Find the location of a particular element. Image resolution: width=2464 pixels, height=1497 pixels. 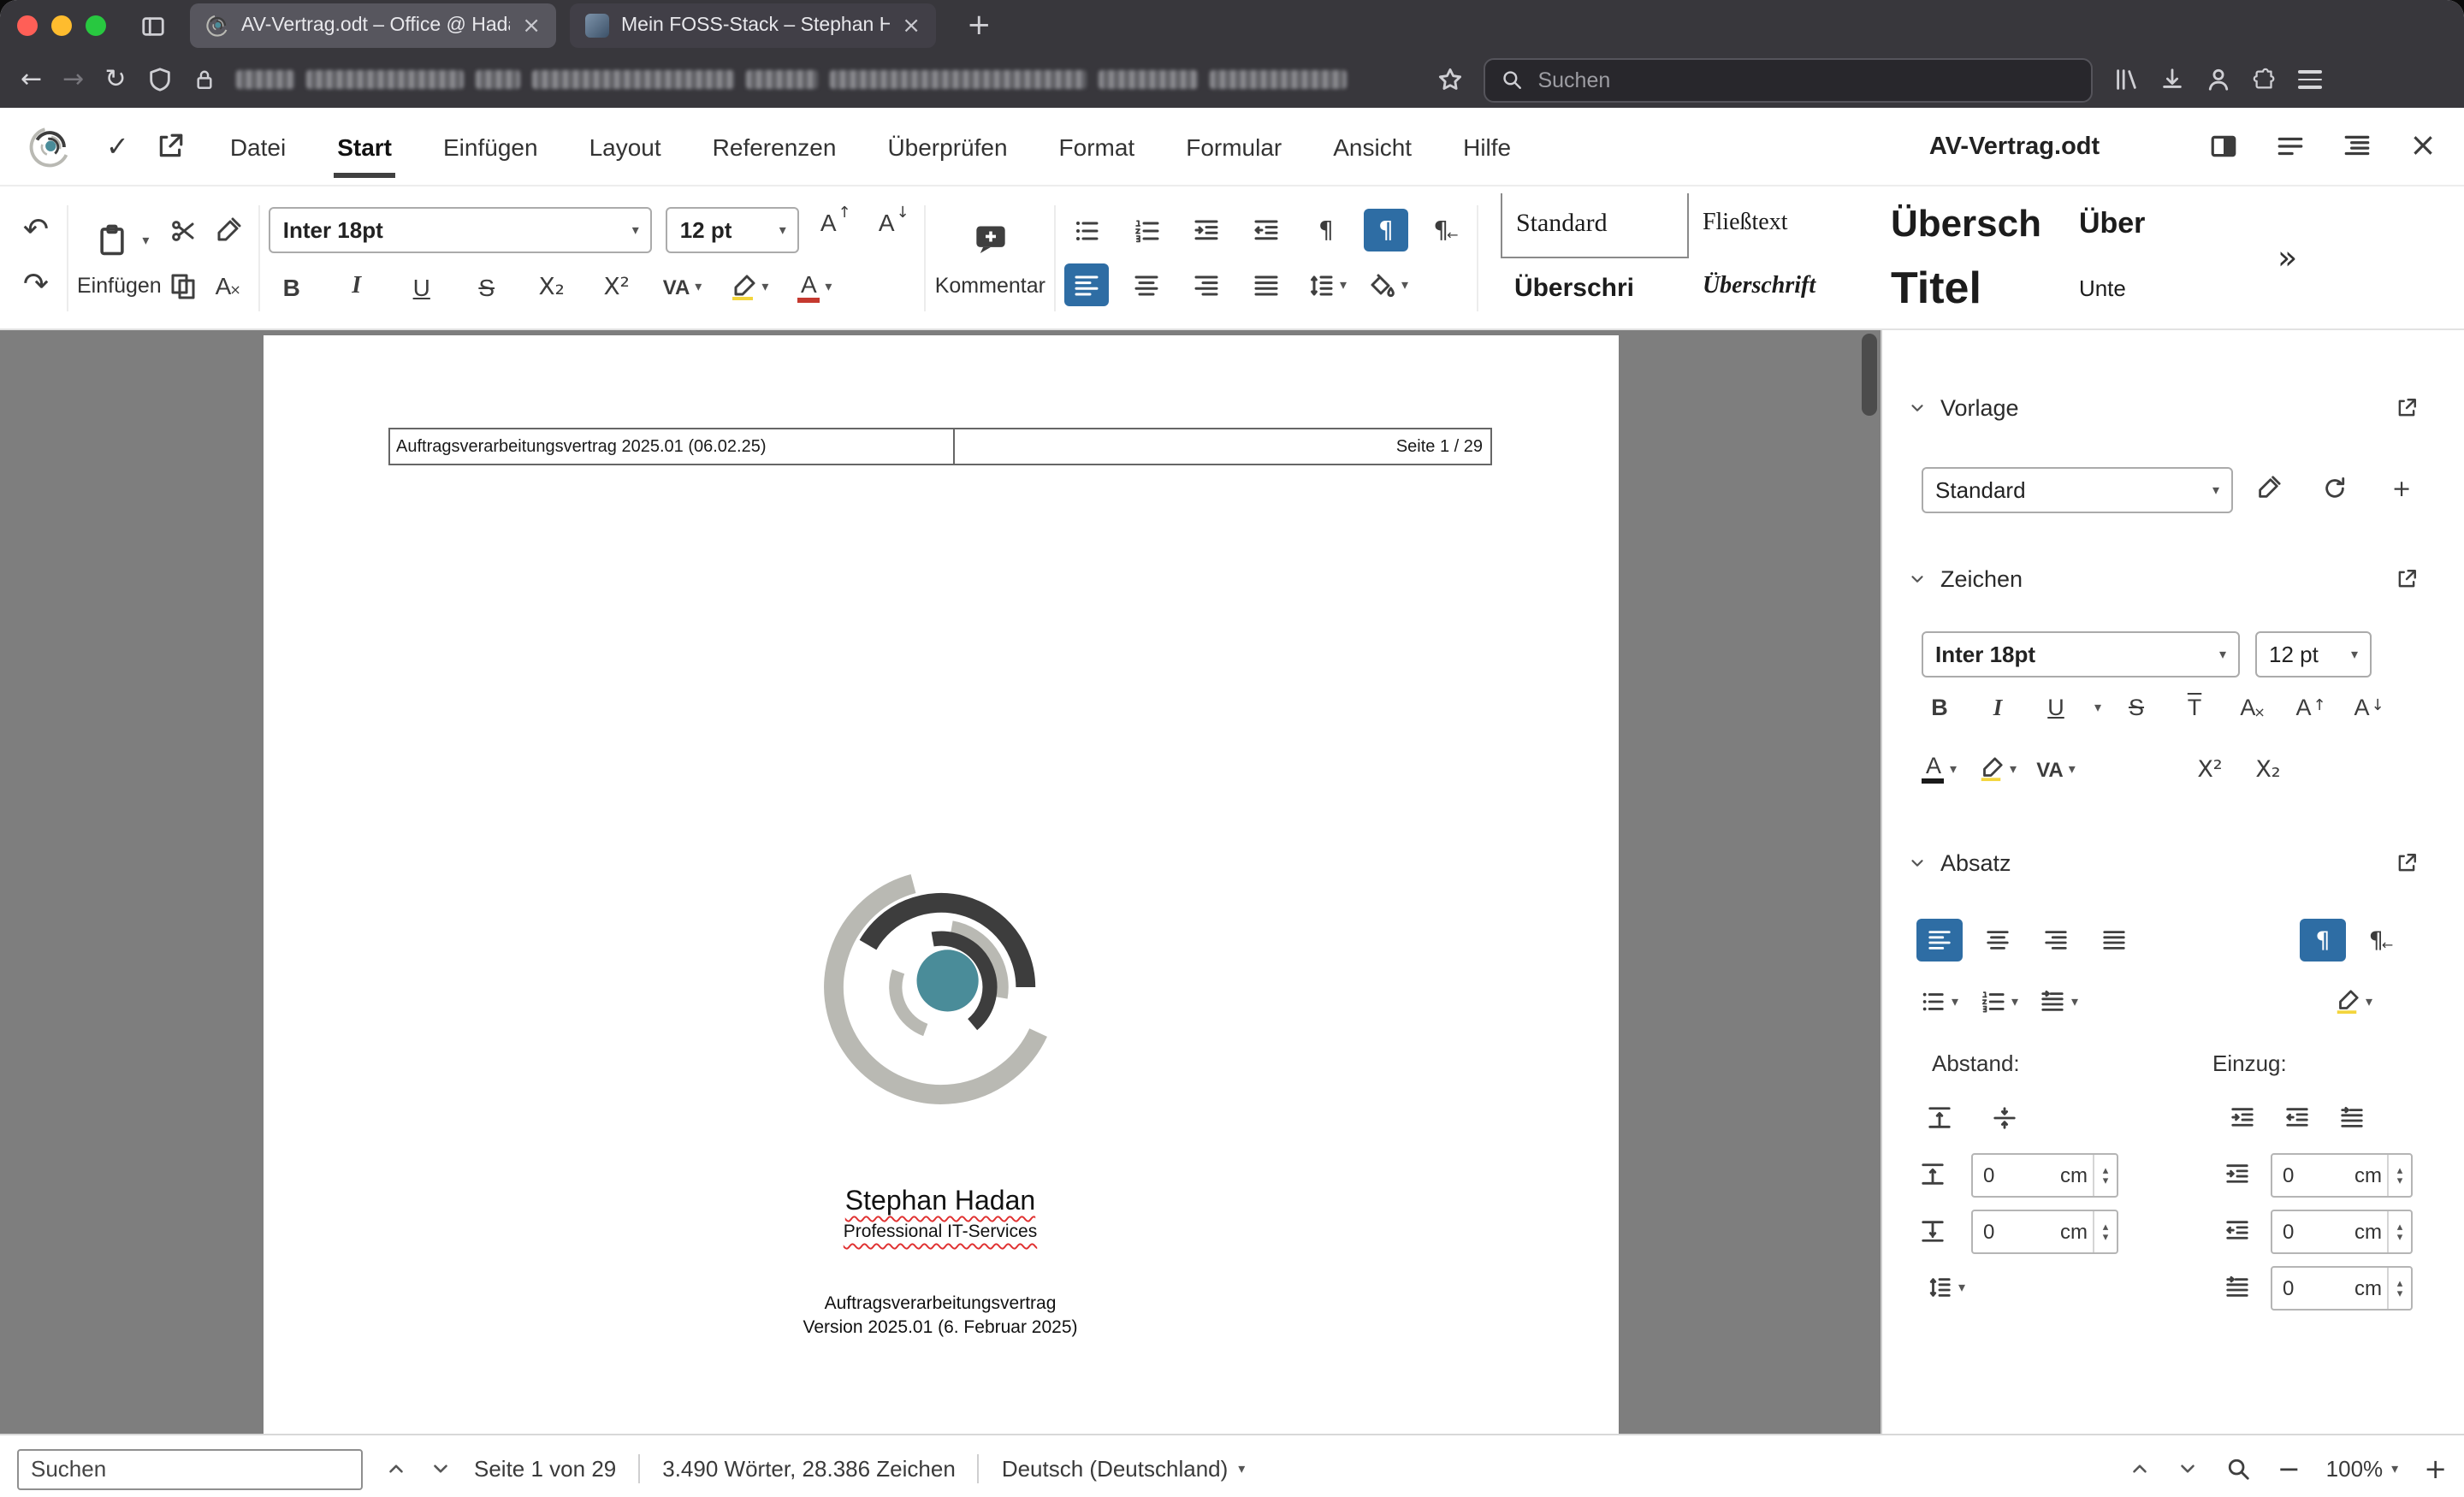

saved-check-icon: ✓ is located at coordinates (117, 146).